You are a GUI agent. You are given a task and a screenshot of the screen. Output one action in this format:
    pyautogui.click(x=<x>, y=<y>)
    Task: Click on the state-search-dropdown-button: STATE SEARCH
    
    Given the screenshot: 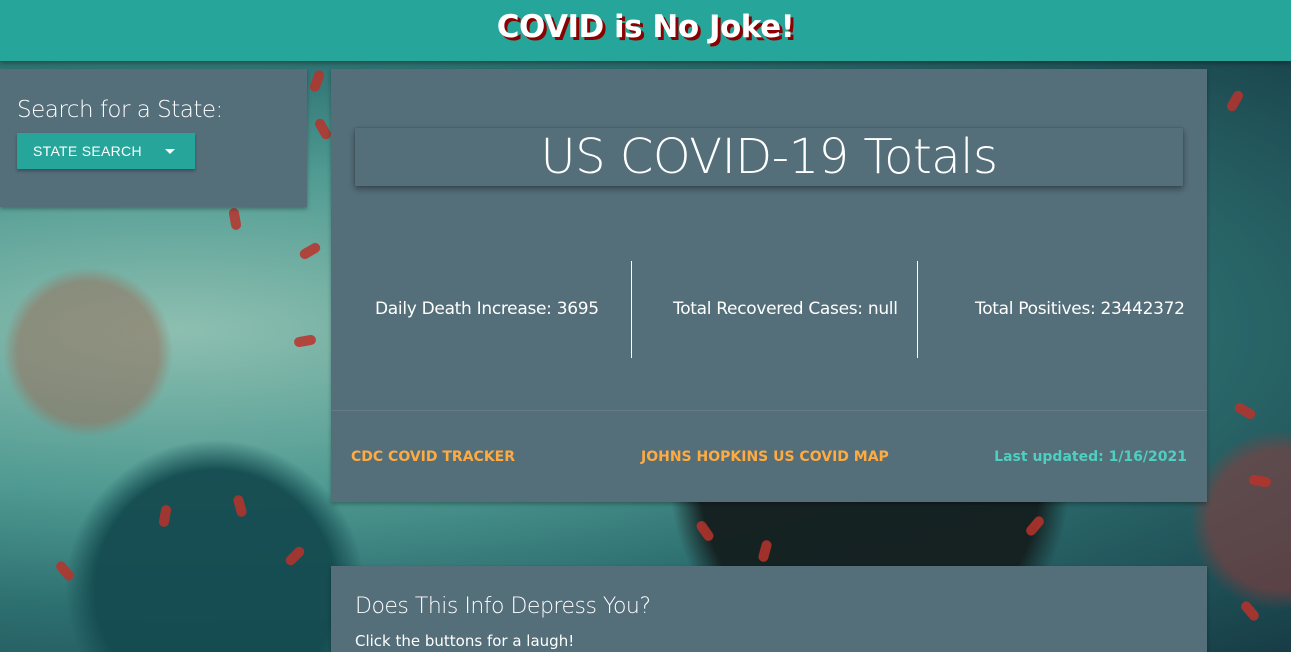 What is the action you would take?
    pyautogui.click(x=106, y=151)
    